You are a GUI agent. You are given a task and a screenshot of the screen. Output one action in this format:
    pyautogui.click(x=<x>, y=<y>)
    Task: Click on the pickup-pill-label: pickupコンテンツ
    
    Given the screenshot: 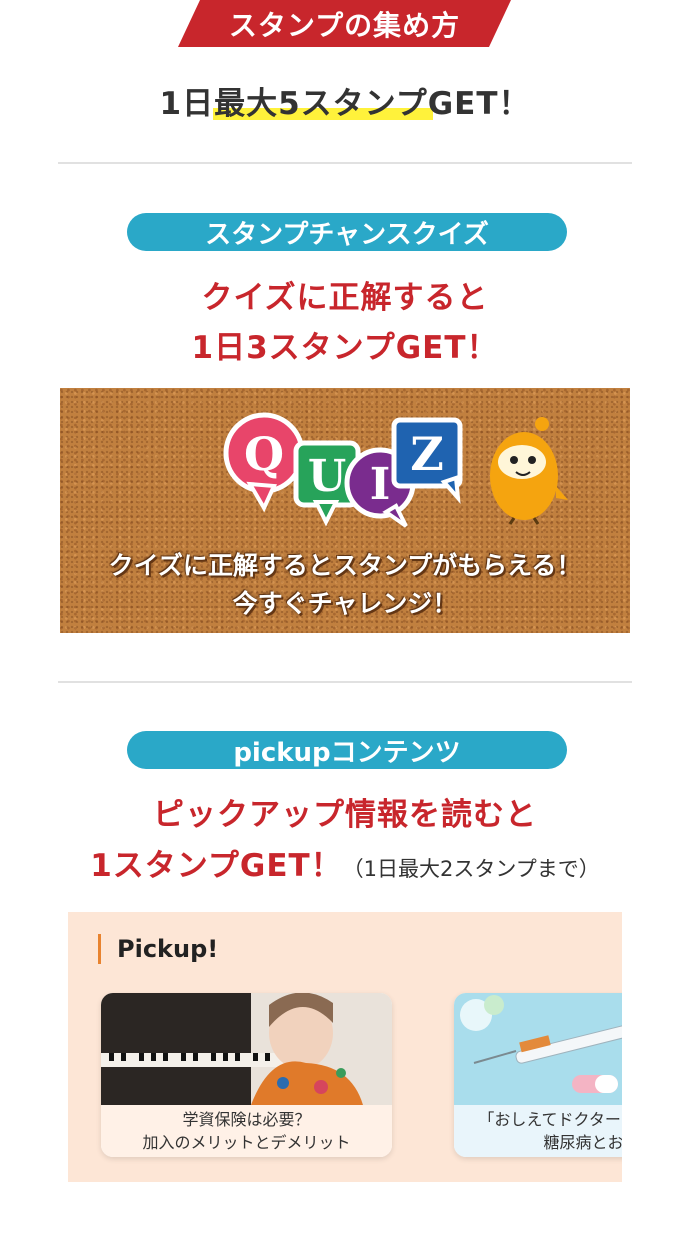 What is the action you would take?
    pyautogui.click(x=347, y=750)
    